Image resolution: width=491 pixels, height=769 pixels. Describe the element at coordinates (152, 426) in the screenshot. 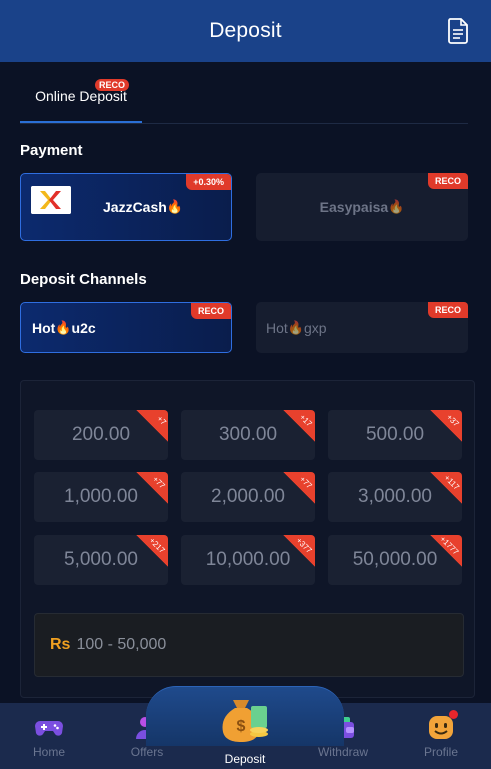

I see `bonus-corner: +7` at that location.